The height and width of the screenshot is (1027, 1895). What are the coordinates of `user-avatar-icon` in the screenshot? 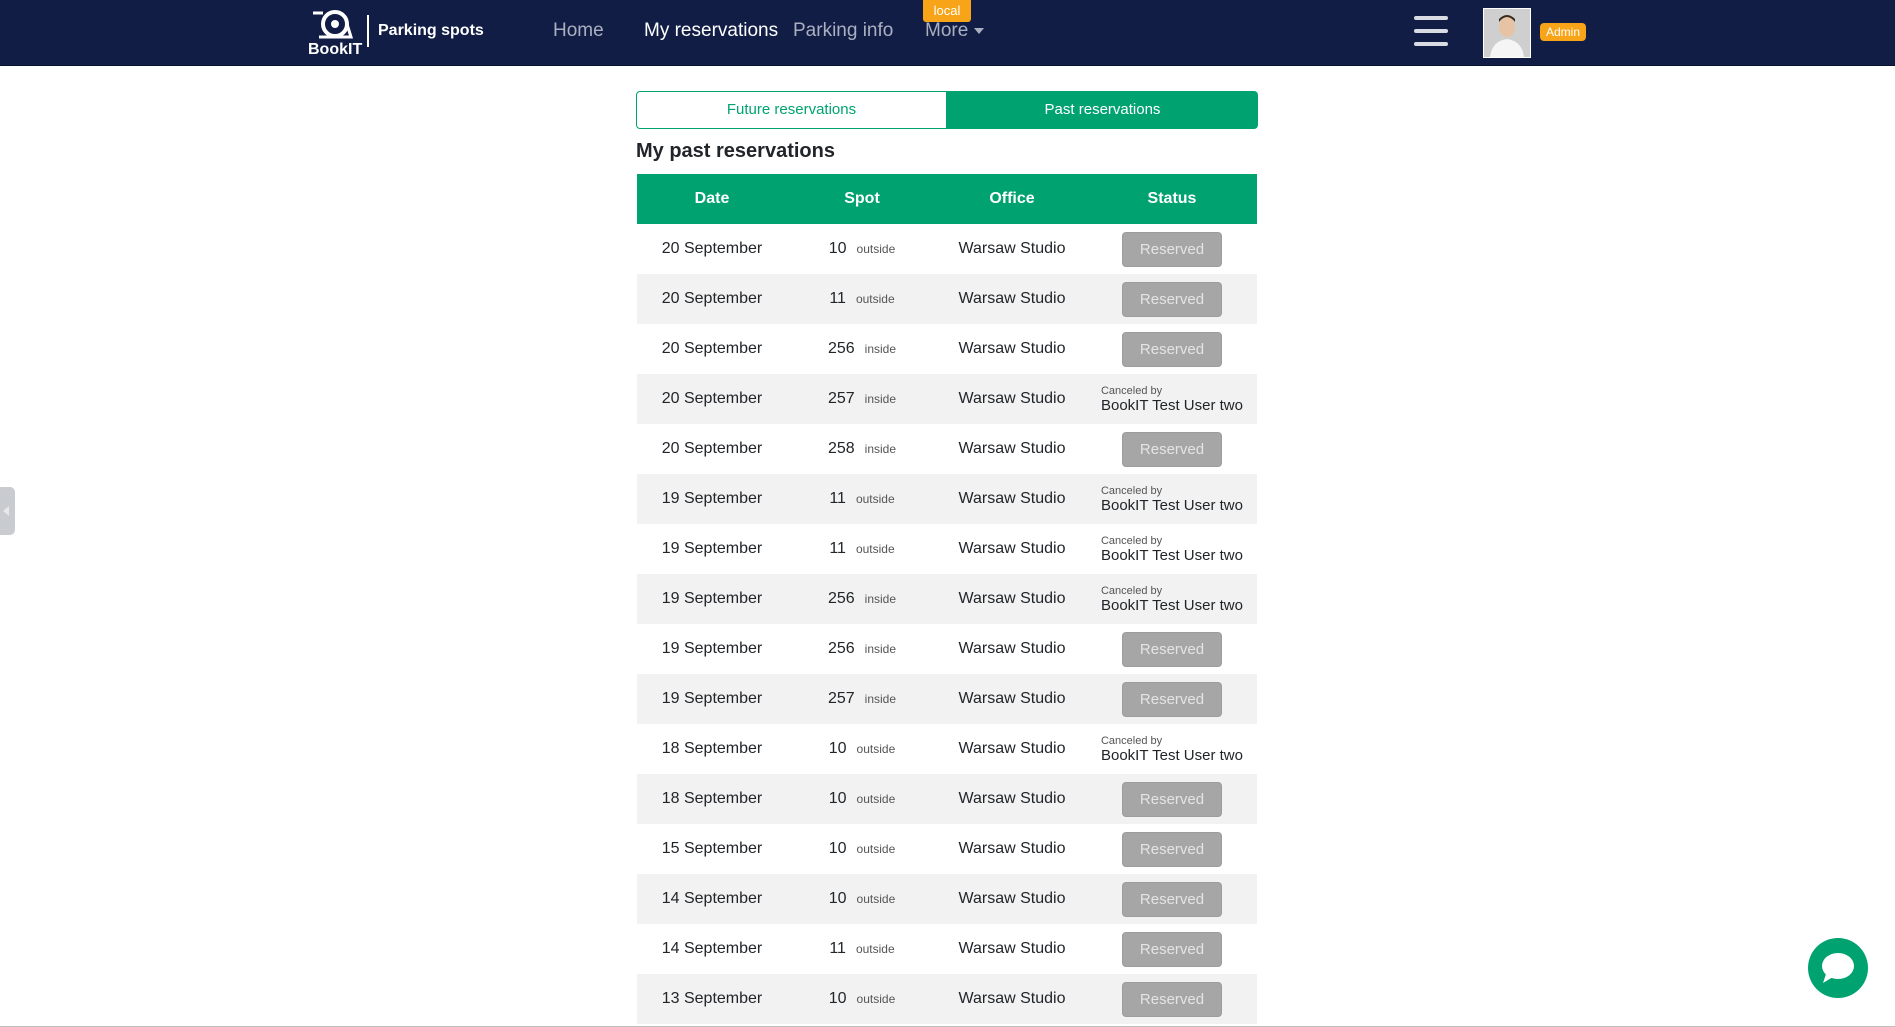 It's located at (1507, 33).